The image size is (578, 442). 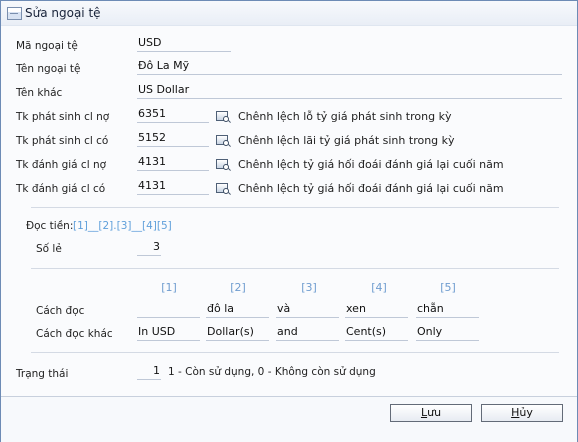 What do you see at coordinates (431, 413) in the screenshot?
I see `save-button: Lưu` at bounding box center [431, 413].